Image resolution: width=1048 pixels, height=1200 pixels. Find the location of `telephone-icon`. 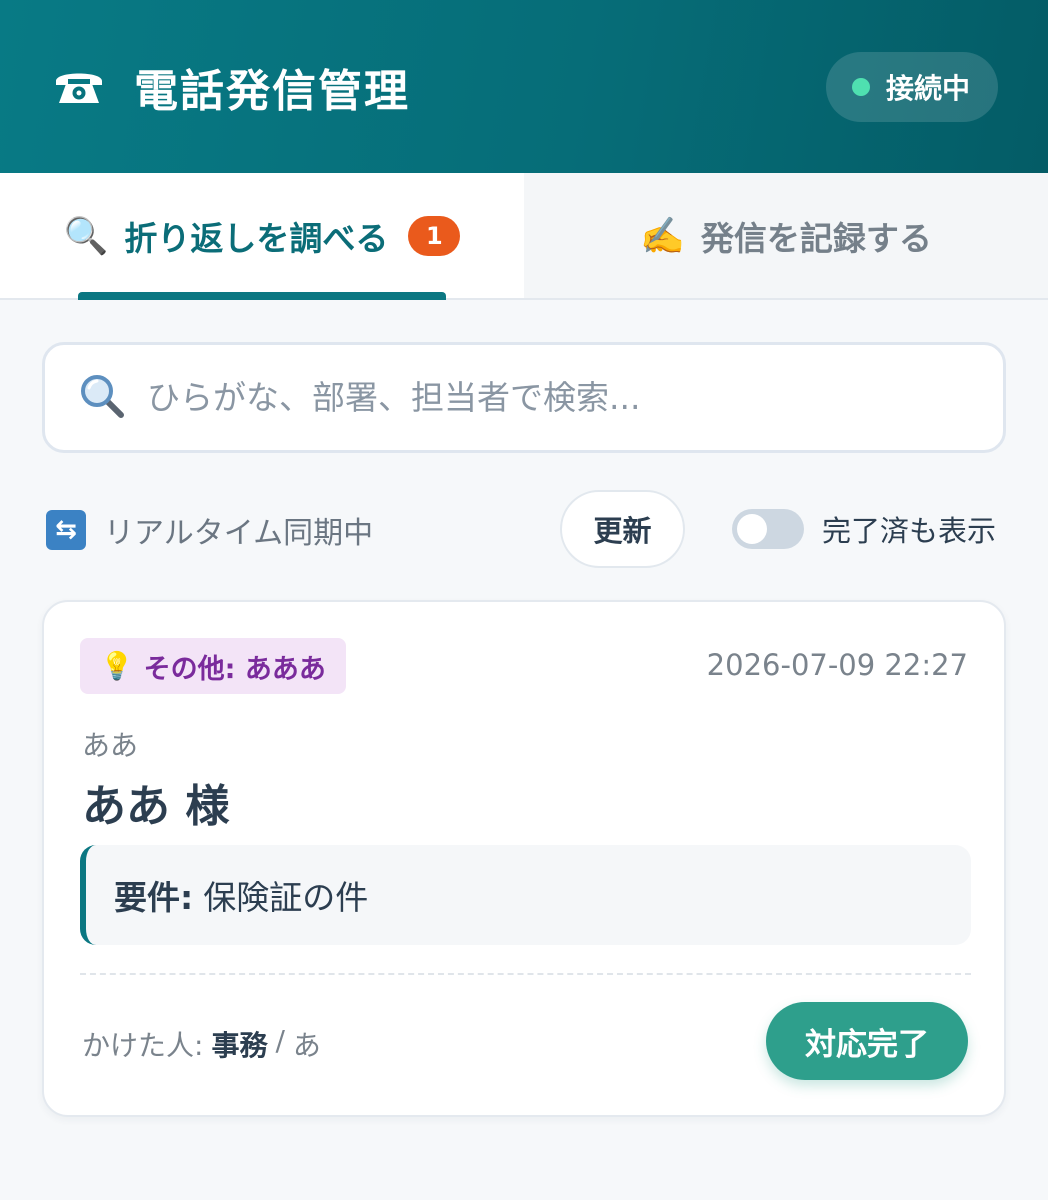

telephone-icon is located at coordinates (80, 87).